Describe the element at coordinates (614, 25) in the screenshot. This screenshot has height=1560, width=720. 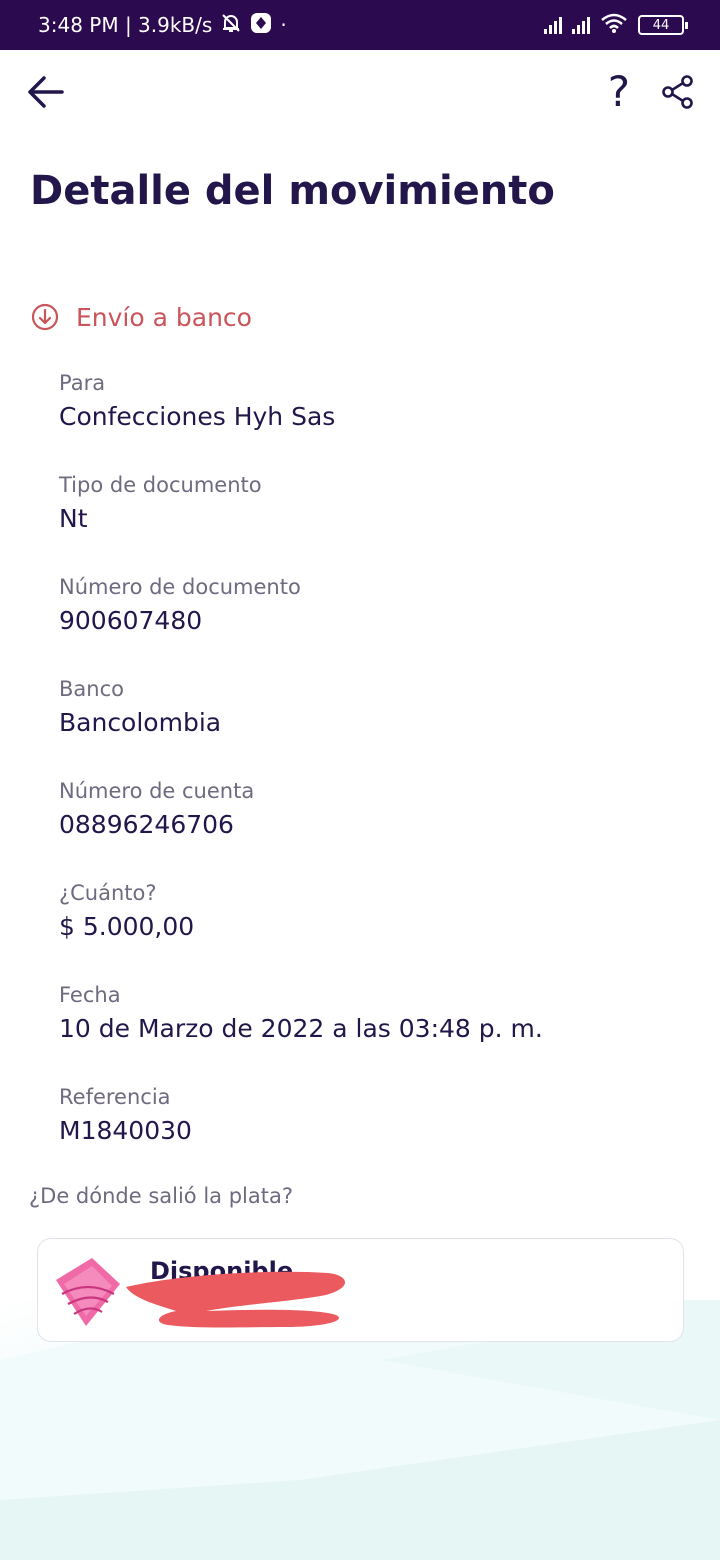
I see `wifi-icon` at that location.